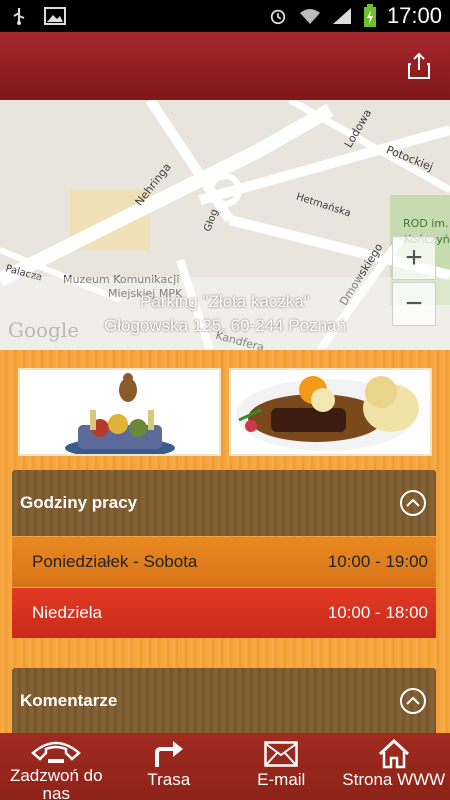 The width and height of the screenshot is (450, 800). I want to click on place-name: Parking "Złota kaczka", so click(225, 301).